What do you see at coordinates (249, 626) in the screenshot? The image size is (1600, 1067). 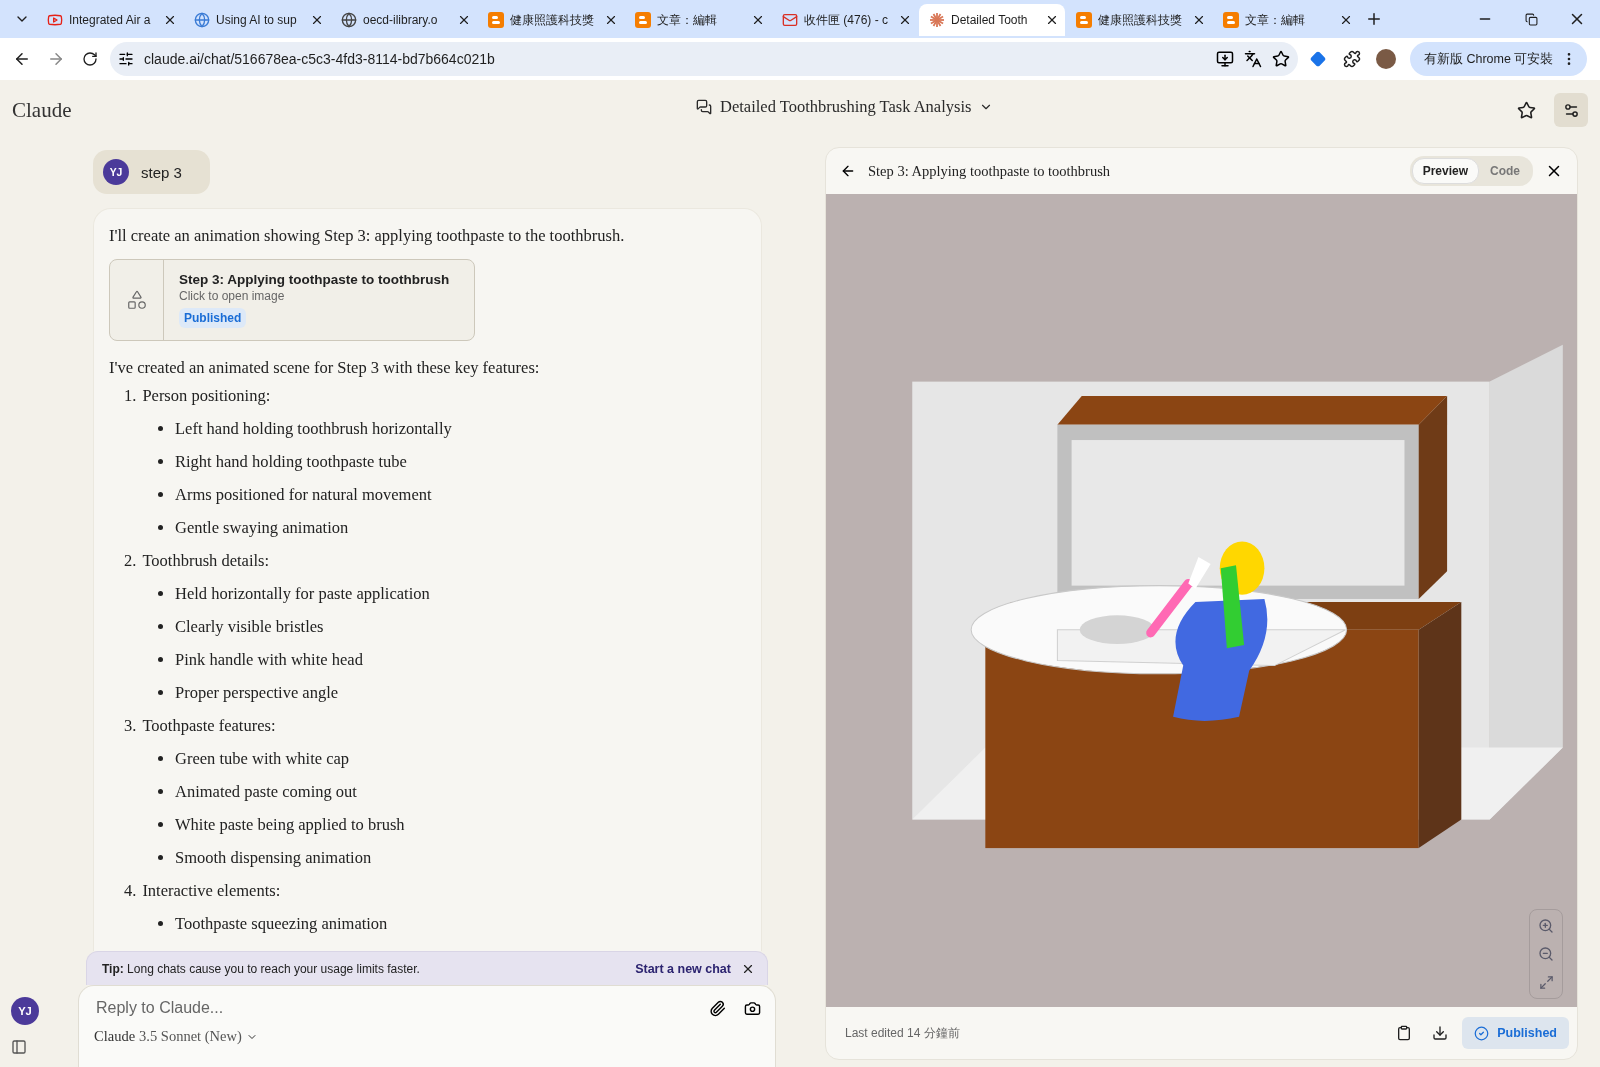 I see `list-item: Clearly visible bristles` at bounding box center [249, 626].